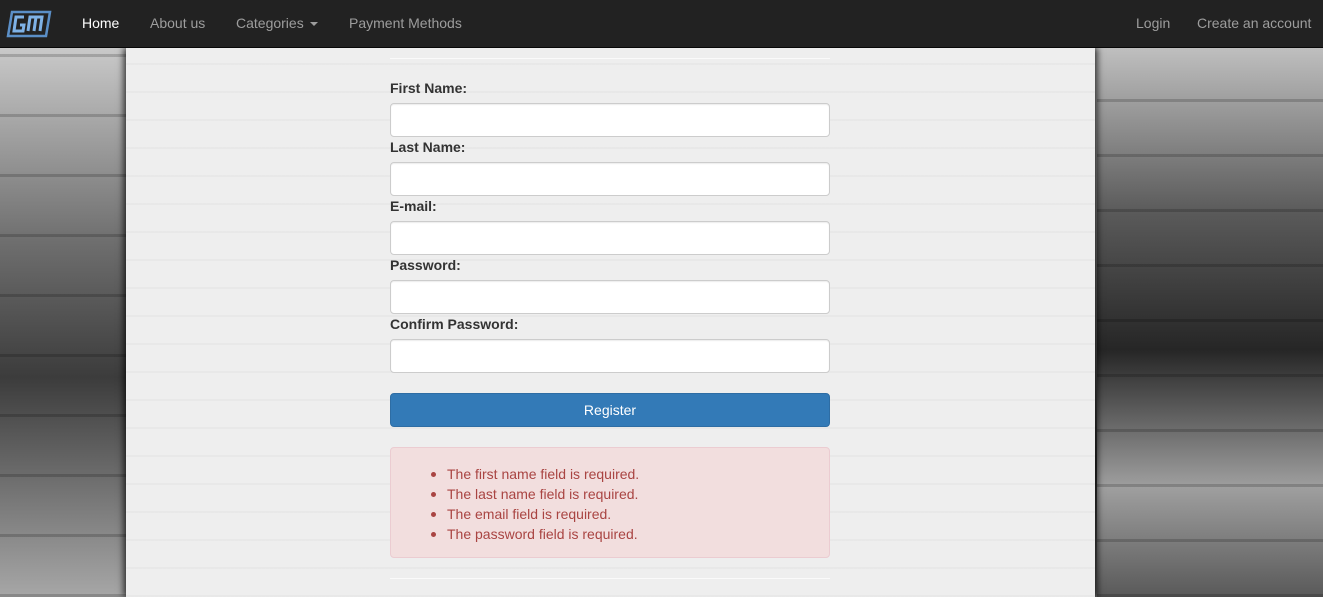 The image size is (1323, 597). What do you see at coordinates (454, 324) in the screenshot?
I see `confirm-password-label: Confirm Password:` at bounding box center [454, 324].